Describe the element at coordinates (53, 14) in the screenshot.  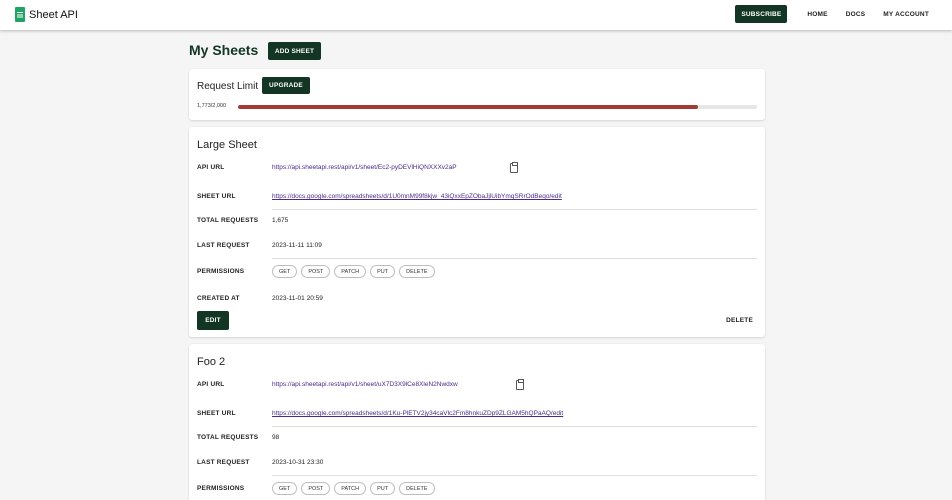
I see `brand-name: Sheet API` at that location.